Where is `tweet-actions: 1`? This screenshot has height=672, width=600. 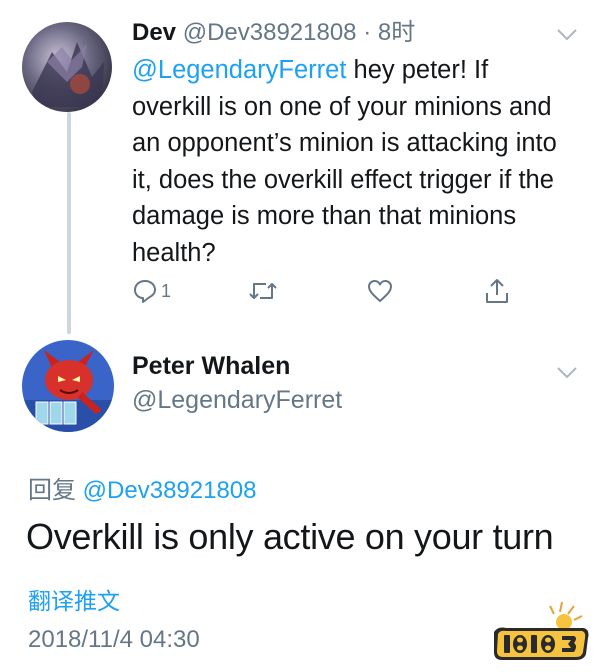
tweet-actions: 1 is located at coordinates (300, 293).